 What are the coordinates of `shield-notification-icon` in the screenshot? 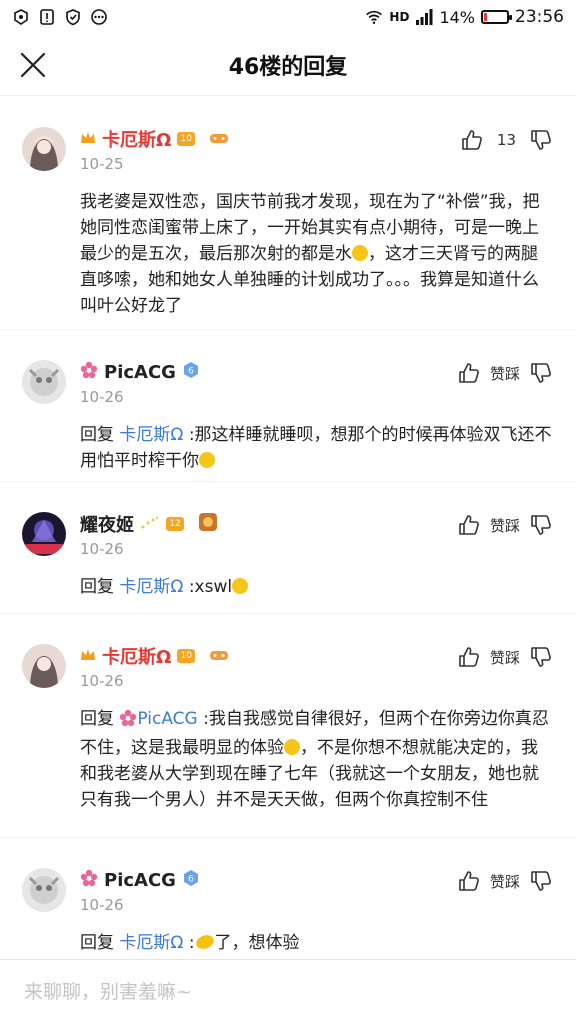 It's located at (21, 17).